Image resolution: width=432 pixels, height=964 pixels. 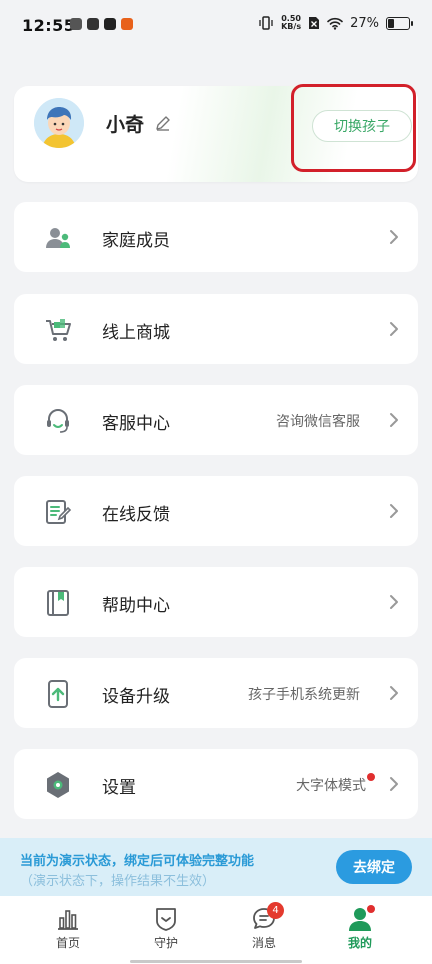 I want to click on vibrate-icon, so click(x=266, y=23).